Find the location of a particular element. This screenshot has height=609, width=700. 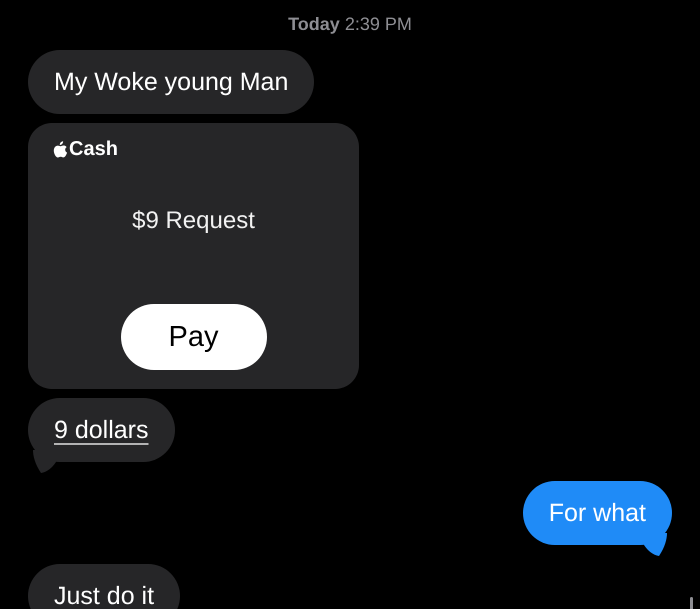

message-text: Just do it is located at coordinates (104, 595).